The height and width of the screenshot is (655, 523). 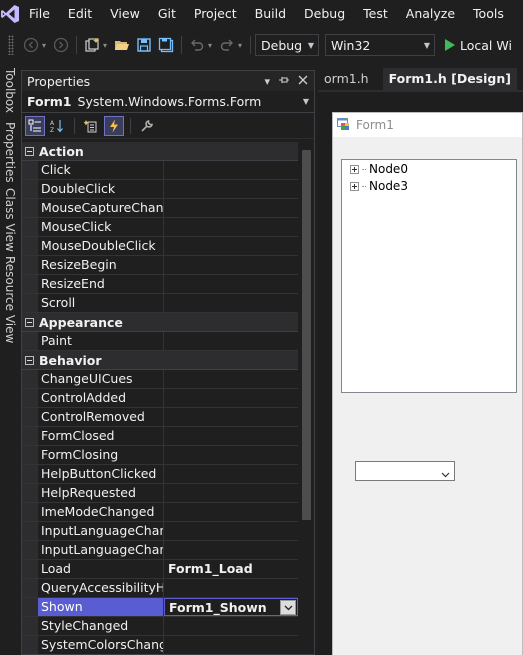 What do you see at coordinates (354, 169) in the screenshot?
I see `expand-icon` at bounding box center [354, 169].